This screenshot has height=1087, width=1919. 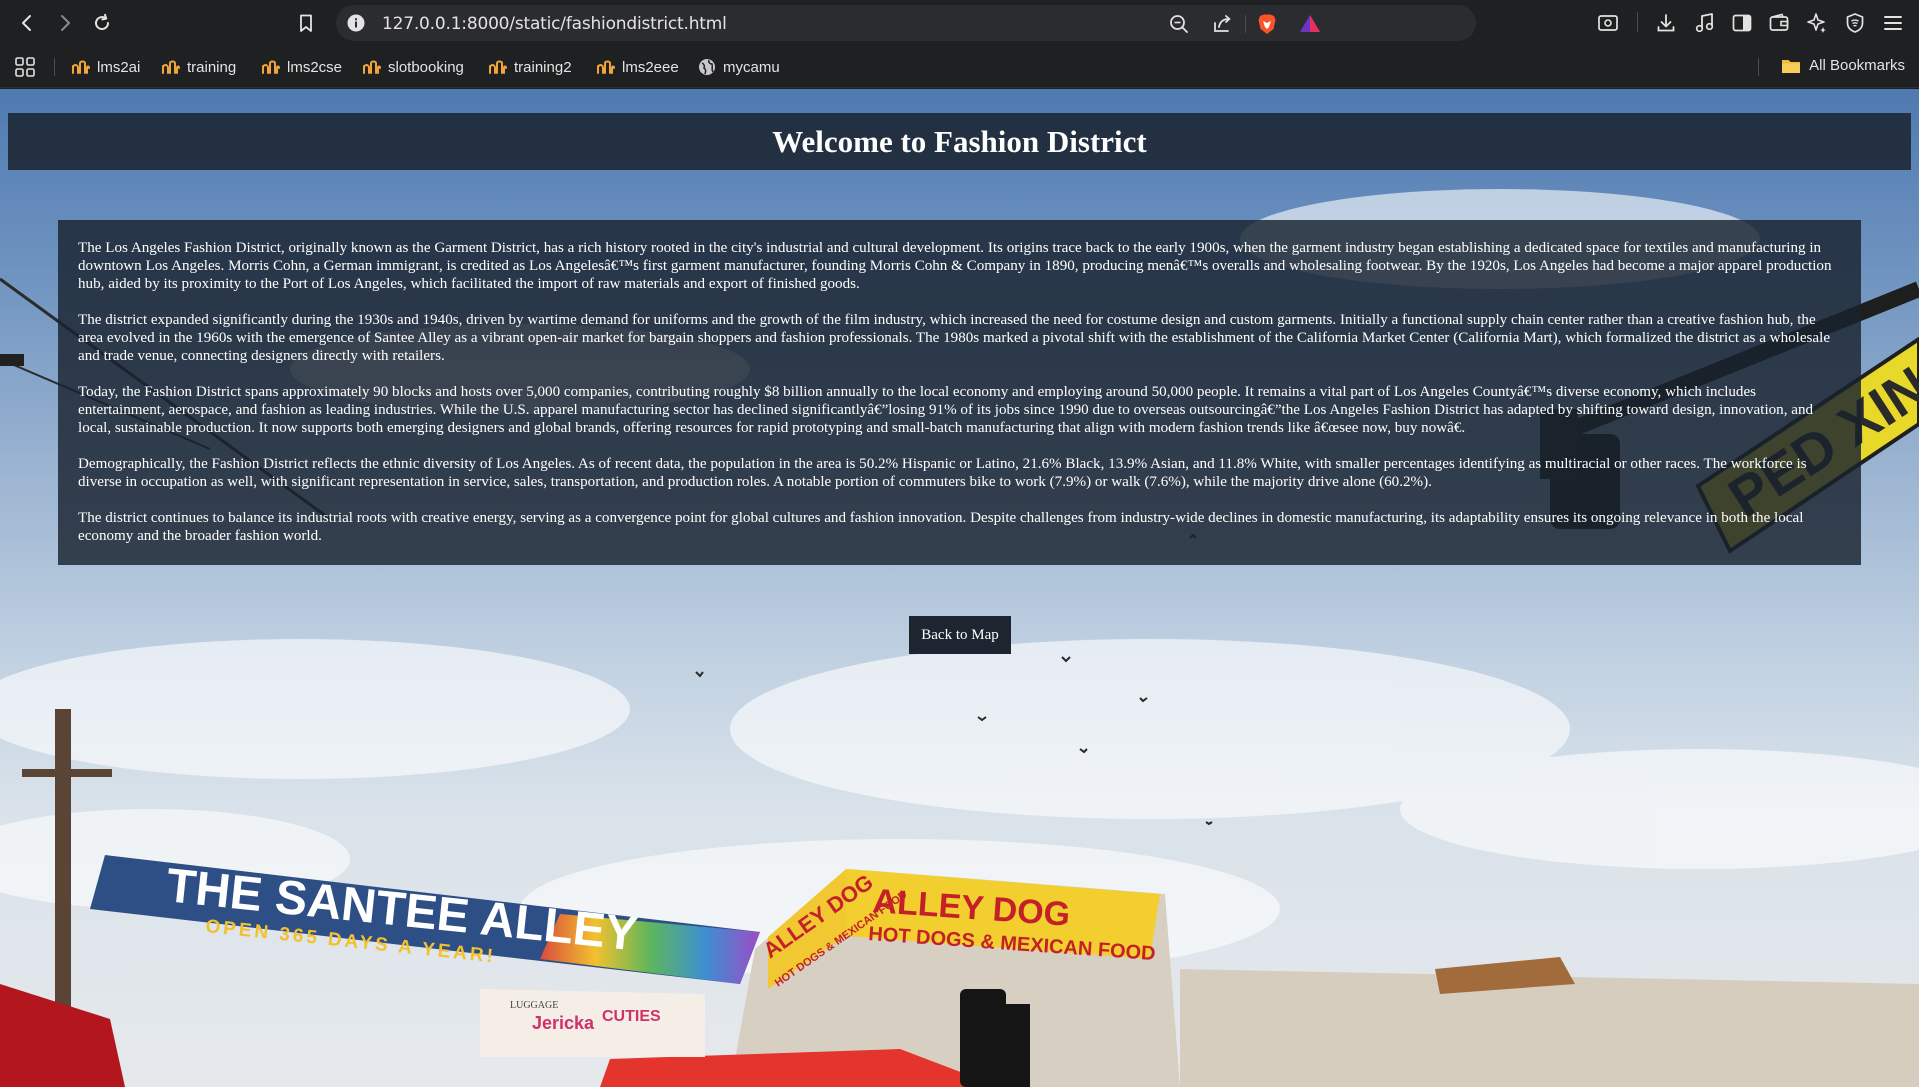 What do you see at coordinates (1857, 65) in the screenshot?
I see `all-bookmarks-label: All Bookmarks` at bounding box center [1857, 65].